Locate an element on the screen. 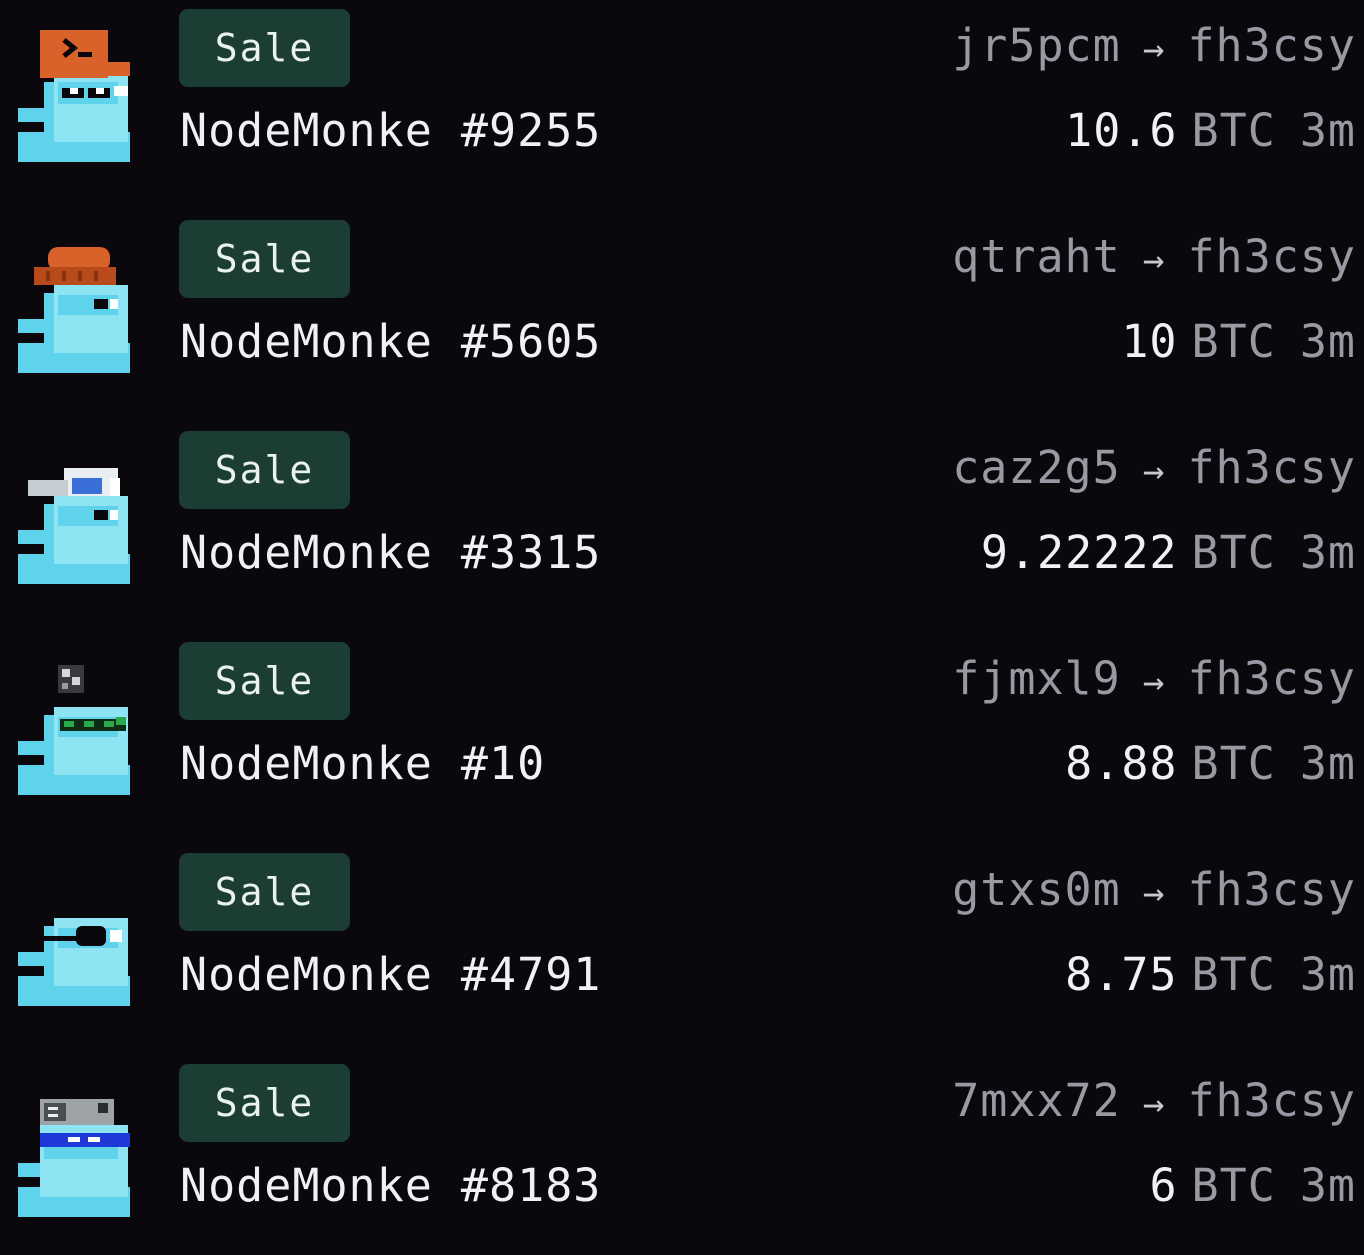 Image resolution: width=1364 pixels, height=1255 pixels. nodemonke-avatar-orange-beanie is located at coordinates (74, 310).